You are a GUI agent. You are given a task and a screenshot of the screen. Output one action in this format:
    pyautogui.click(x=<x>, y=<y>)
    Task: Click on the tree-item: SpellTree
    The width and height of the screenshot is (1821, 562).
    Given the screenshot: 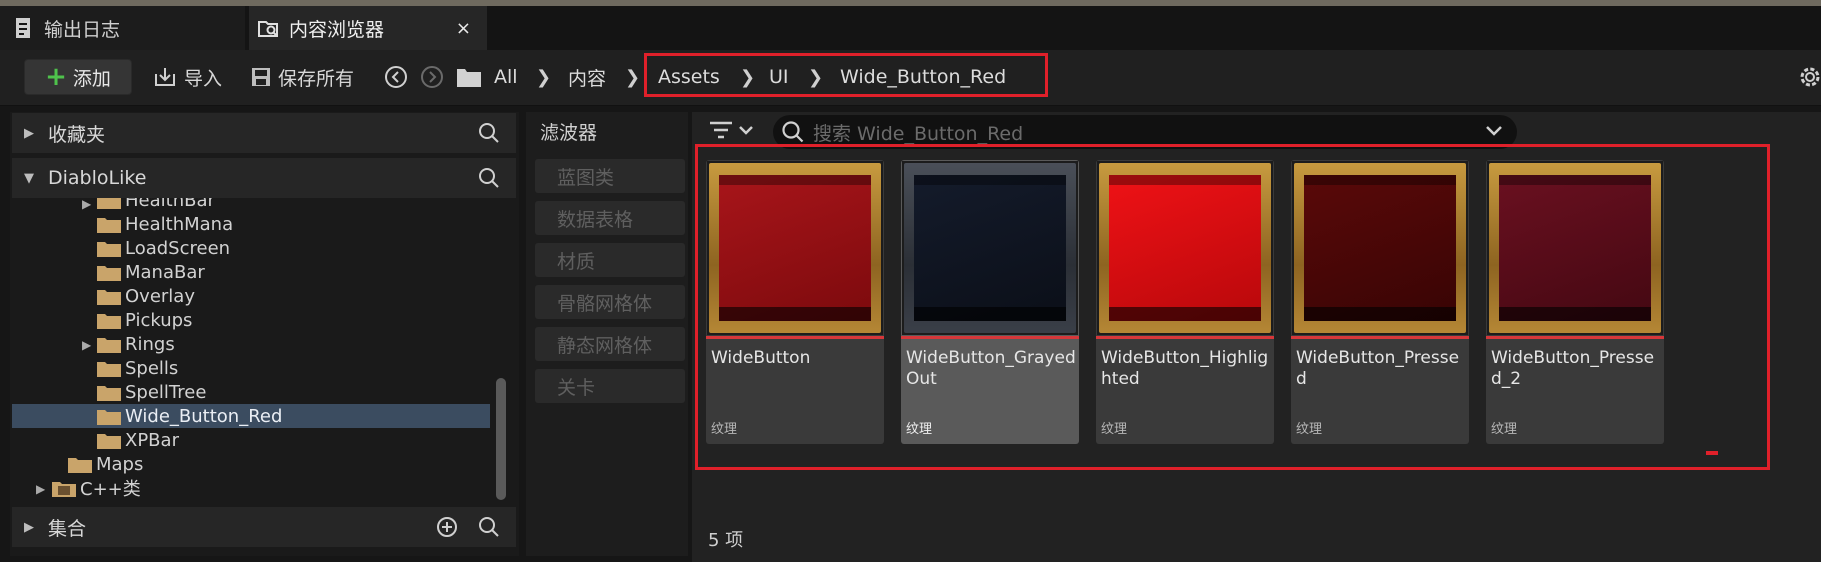 What is the action you would take?
    pyautogui.click(x=251, y=392)
    